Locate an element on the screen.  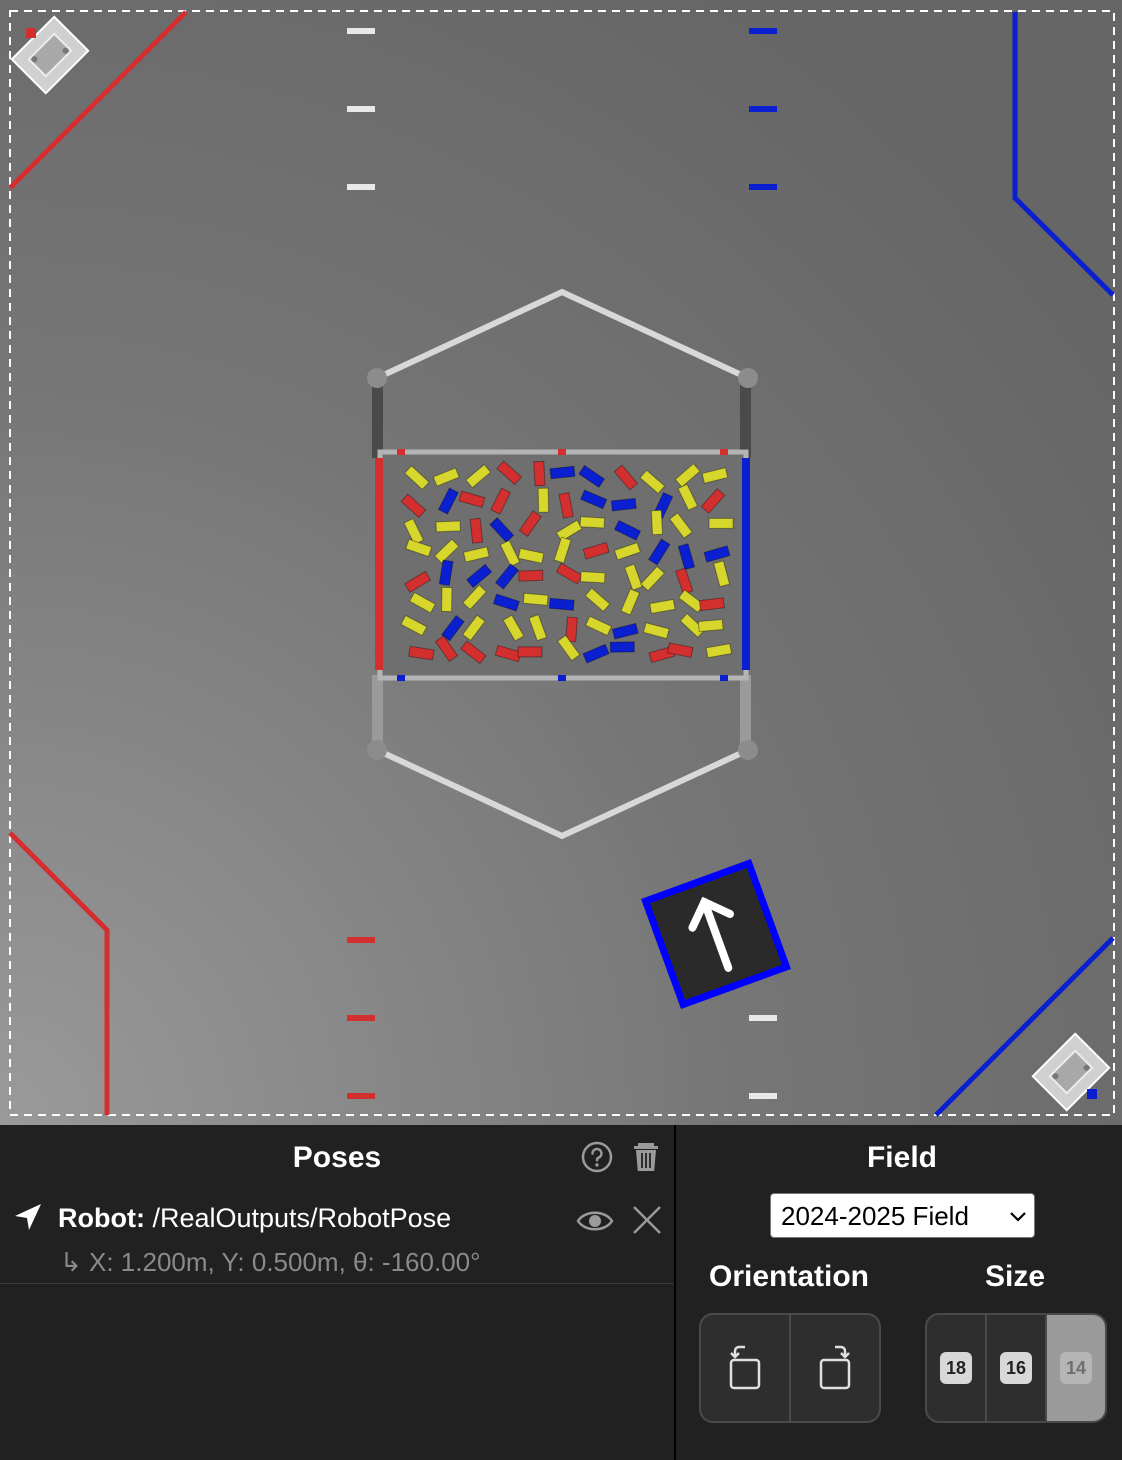
size-badge: 18 is located at coordinates (956, 1368).